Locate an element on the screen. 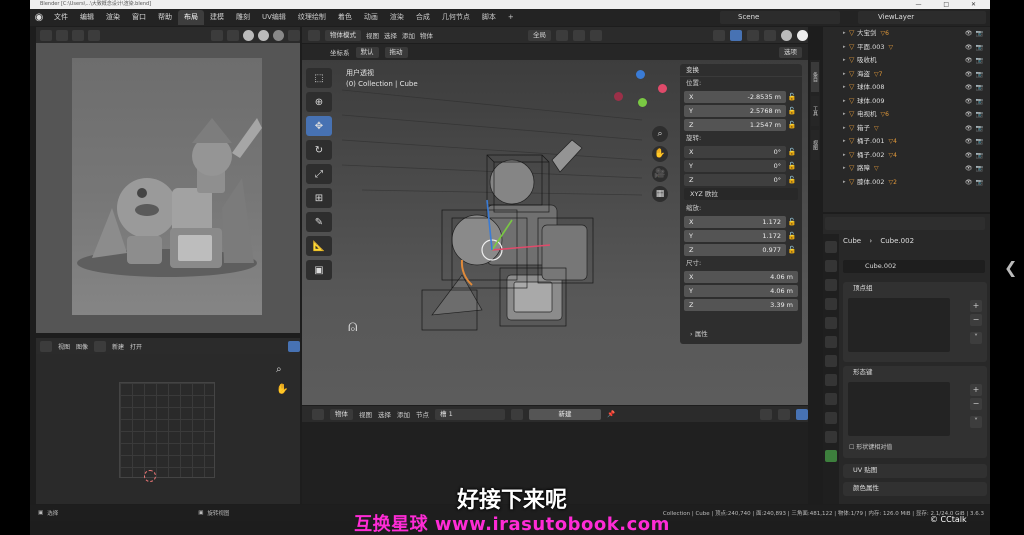  node-menu-add: 添加 is located at coordinates (403, 414).